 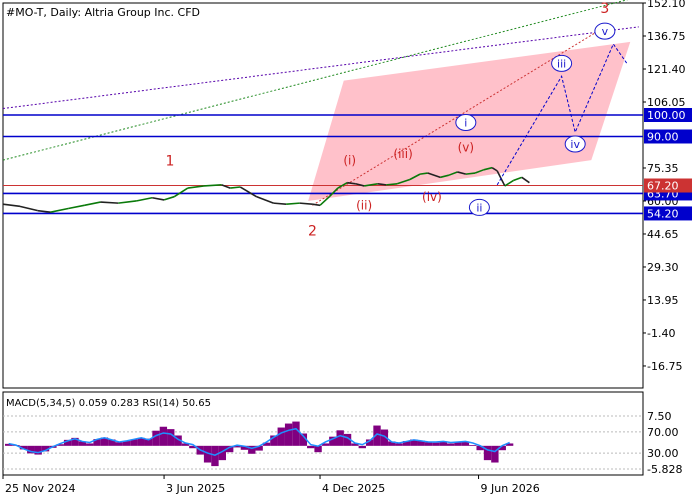 What do you see at coordinates (466, 148) in the screenshot?
I see `wave-label-(v): (v)` at bounding box center [466, 148].